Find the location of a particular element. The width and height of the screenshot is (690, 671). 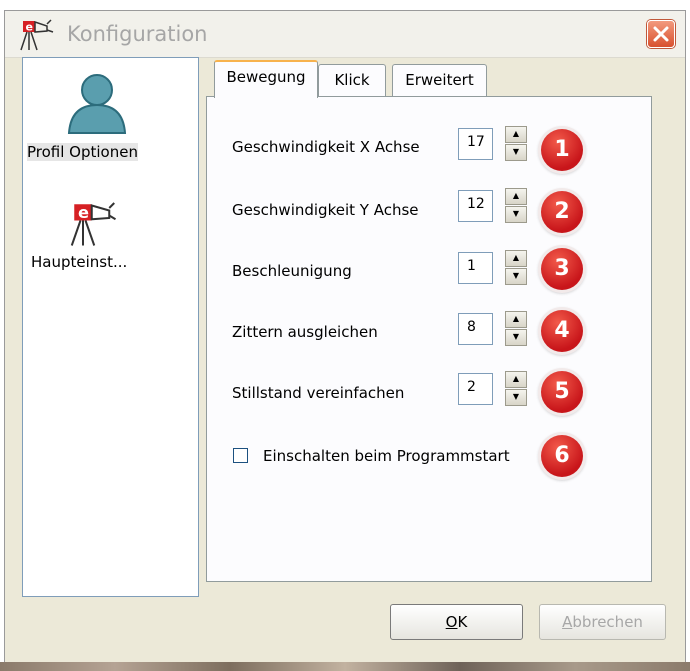

ok-button: OK is located at coordinates (456, 622).